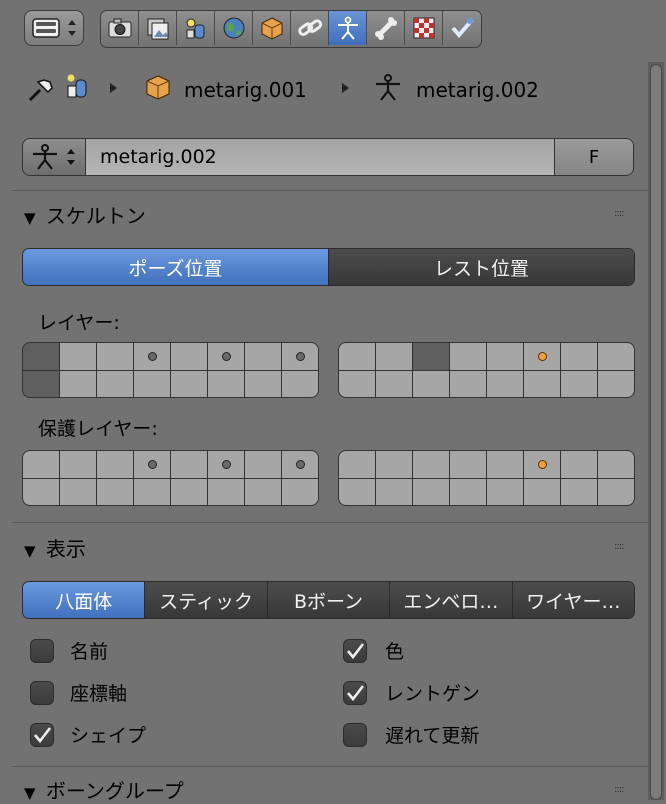  Describe the element at coordinates (54, 28) in the screenshot. I see `editor-type-button` at that location.